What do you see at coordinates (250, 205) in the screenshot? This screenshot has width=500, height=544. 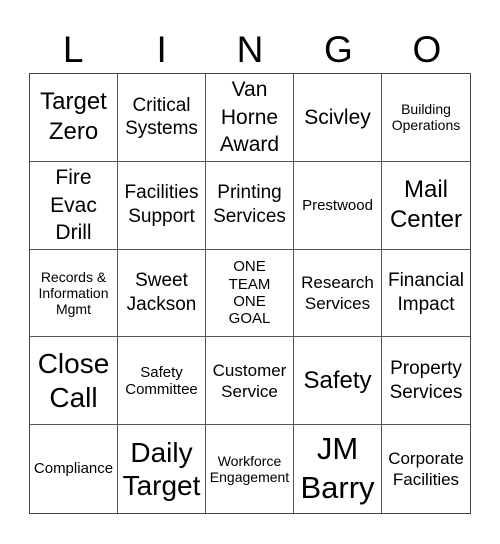 I see `bingo-cell: Printing Services` at bounding box center [250, 205].